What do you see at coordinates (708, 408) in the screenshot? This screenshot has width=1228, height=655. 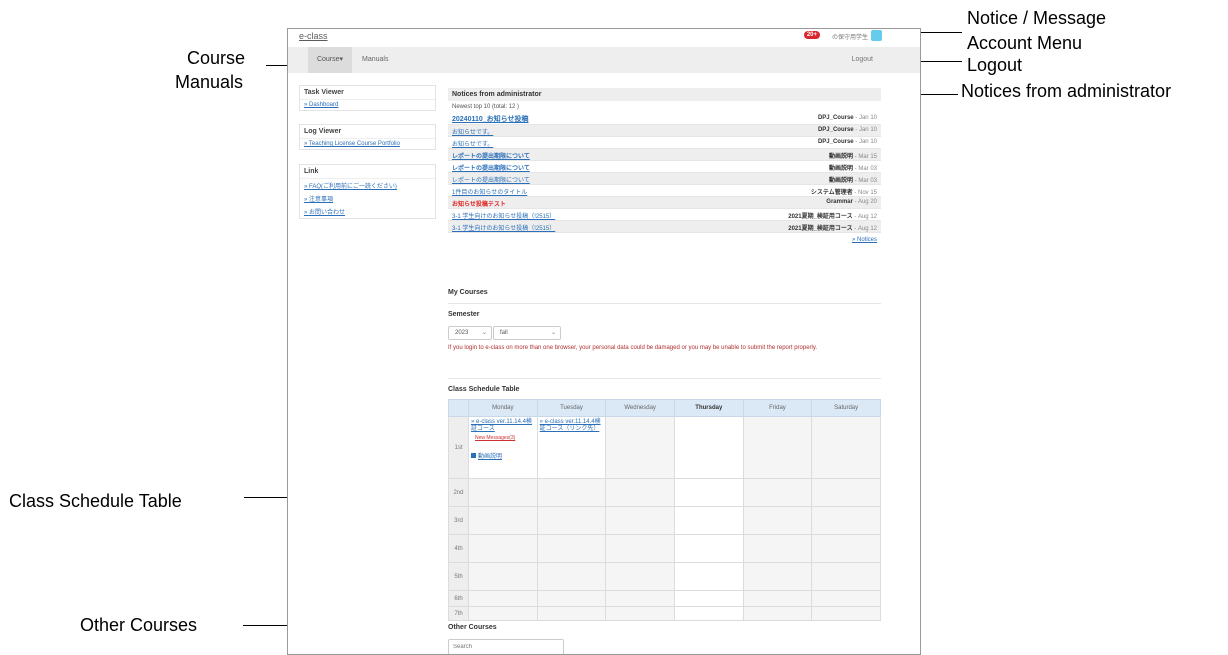 I see `day-header: Thursday` at bounding box center [708, 408].